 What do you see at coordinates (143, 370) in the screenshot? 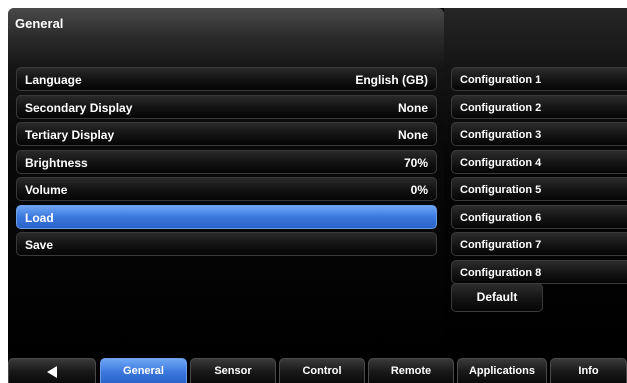
I see `tab-general: General` at bounding box center [143, 370].